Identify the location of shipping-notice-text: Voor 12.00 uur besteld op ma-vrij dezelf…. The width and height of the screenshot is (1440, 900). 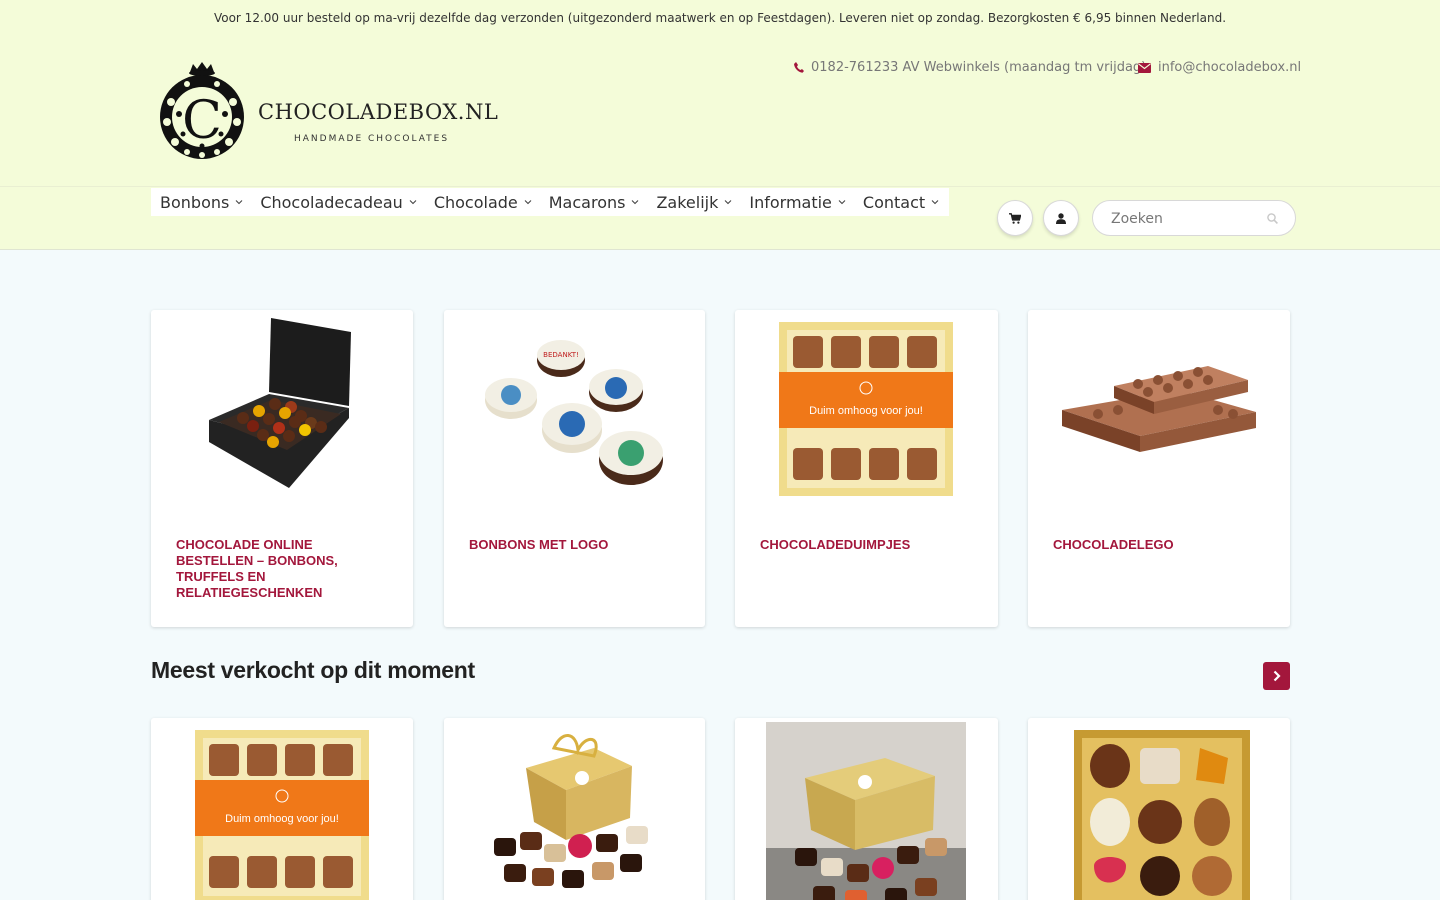
(720, 18).